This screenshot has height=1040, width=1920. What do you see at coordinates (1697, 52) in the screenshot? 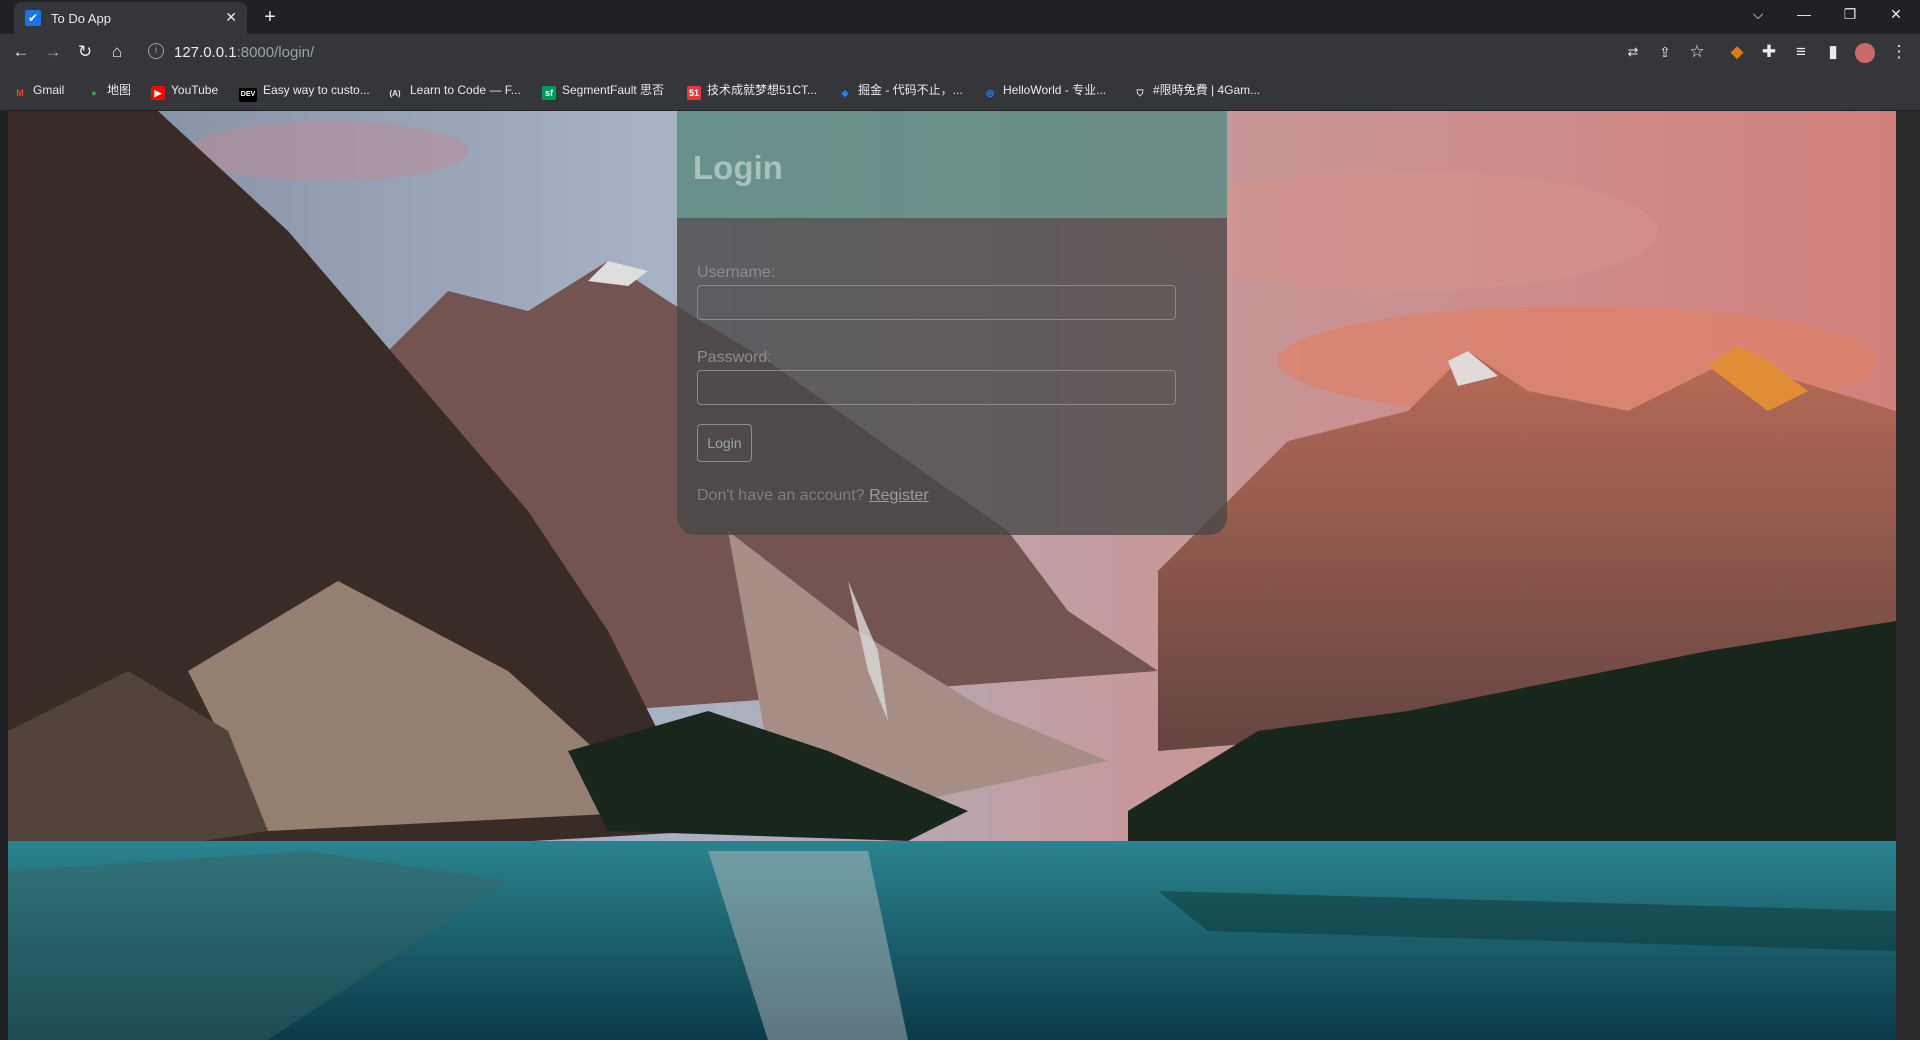
I see `bookmark-star-icon: ☆` at bounding box center [1697, 52].